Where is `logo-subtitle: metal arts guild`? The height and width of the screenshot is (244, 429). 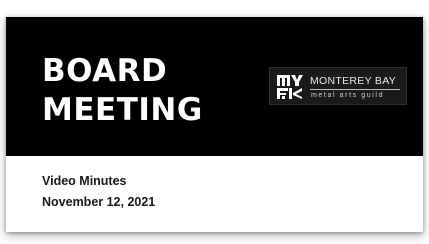
logo-subtitle: metal arts guild is located at coordinates (348, 95).